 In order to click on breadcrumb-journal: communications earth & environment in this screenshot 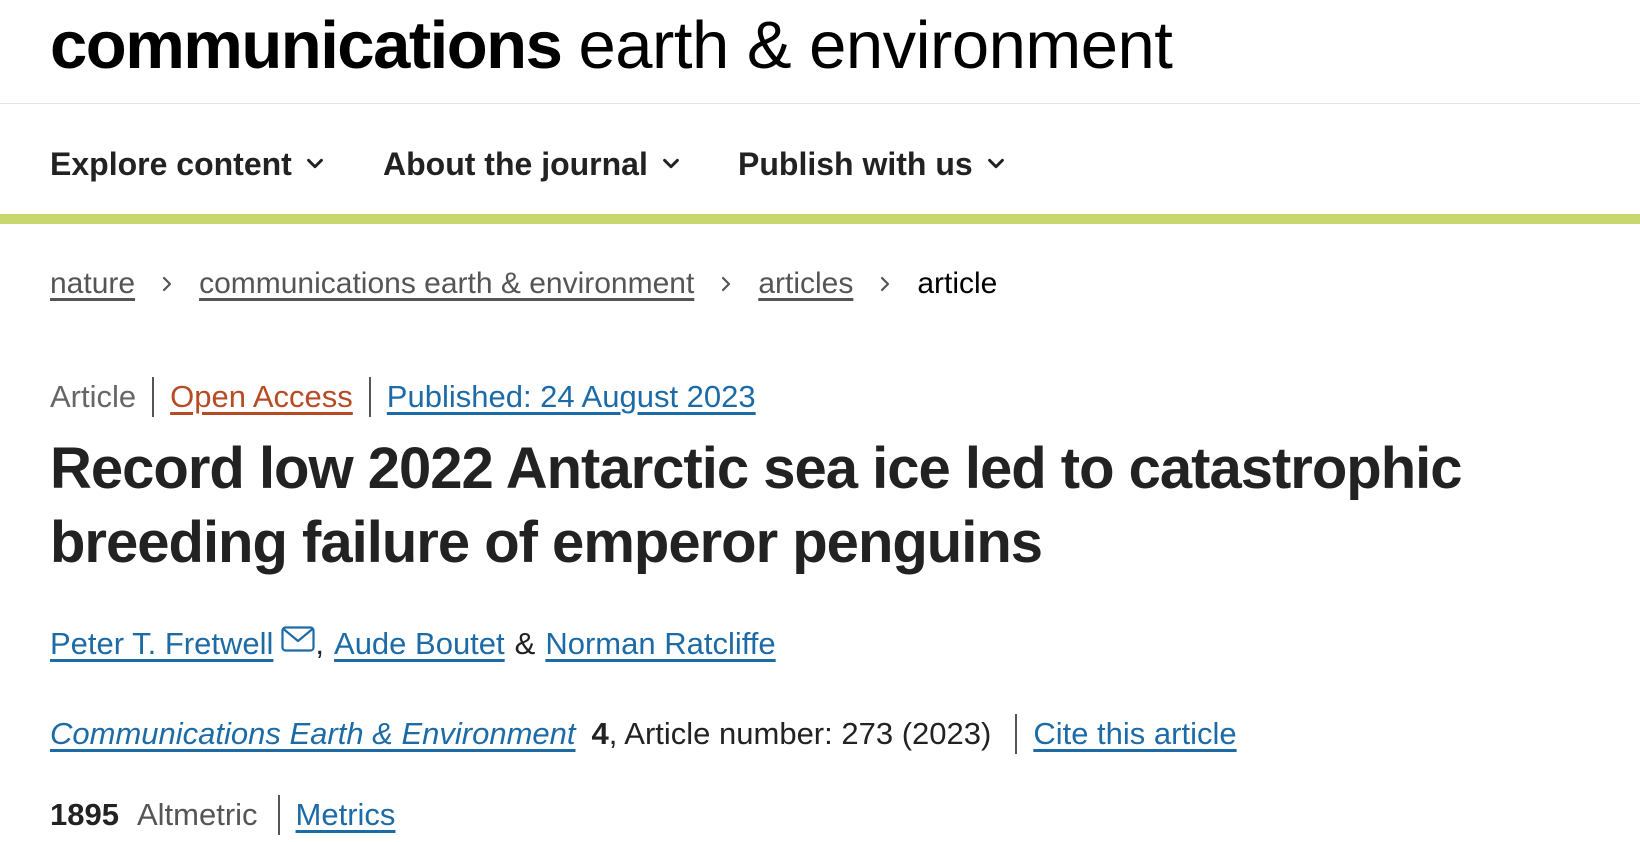, I will do `click(446, 284)`.